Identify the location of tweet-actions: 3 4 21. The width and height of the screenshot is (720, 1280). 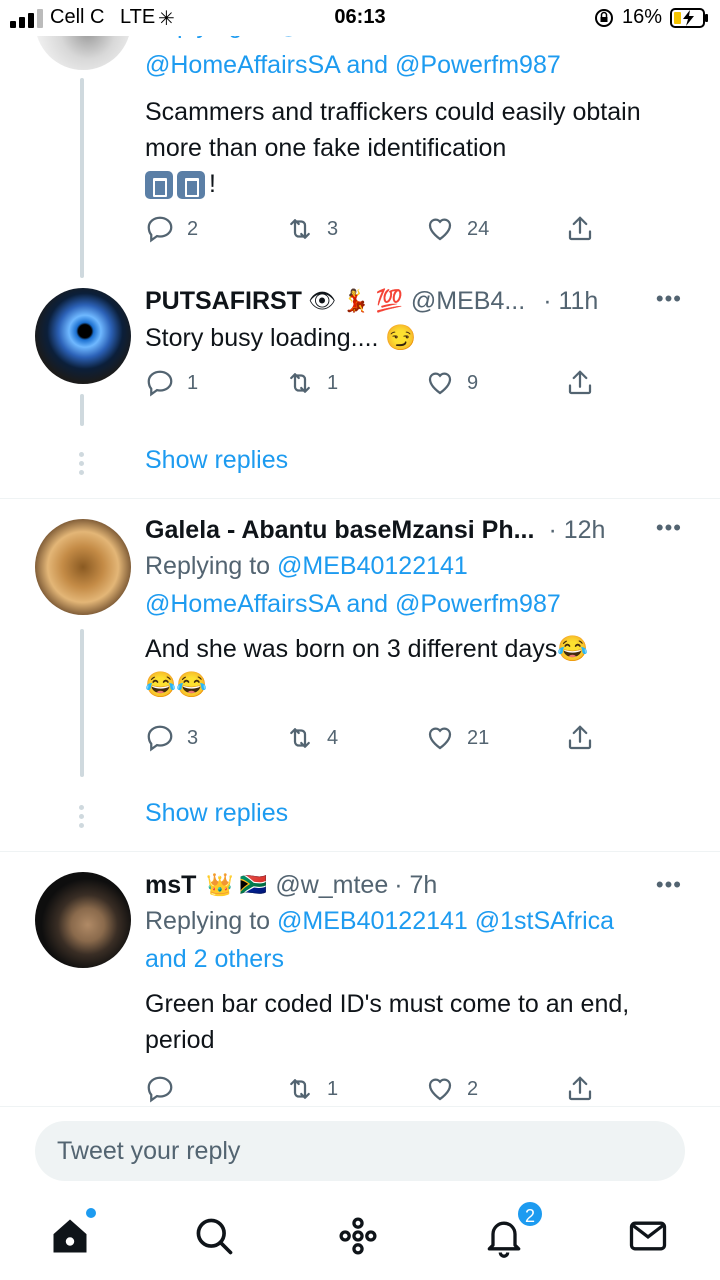
(375, 740).